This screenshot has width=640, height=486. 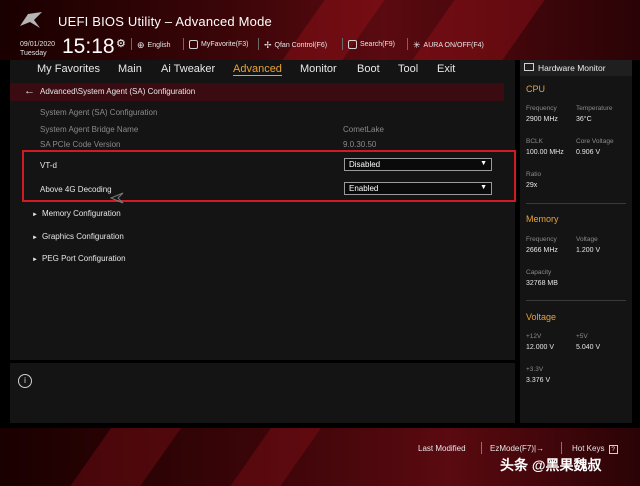 I want to click on cpu-vcore-value: 0.906 V, so click(x=588, y=152).